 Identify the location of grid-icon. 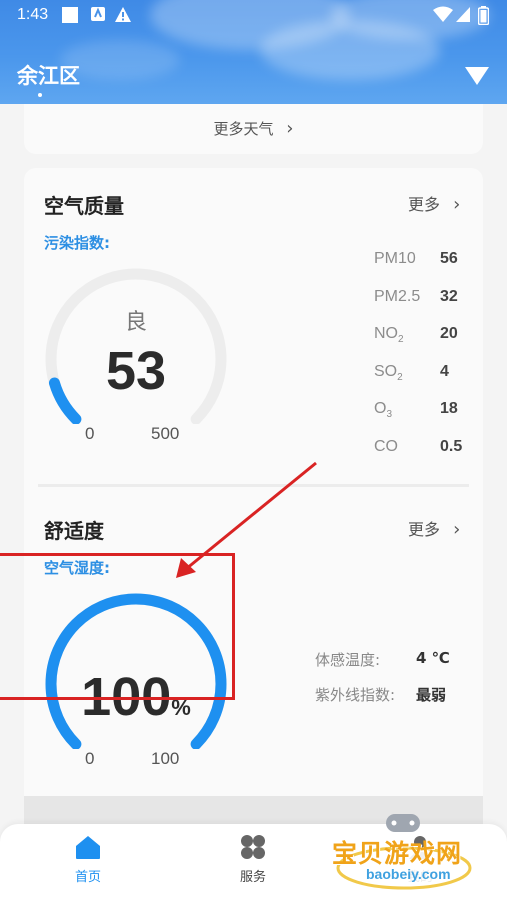
(253, 848).